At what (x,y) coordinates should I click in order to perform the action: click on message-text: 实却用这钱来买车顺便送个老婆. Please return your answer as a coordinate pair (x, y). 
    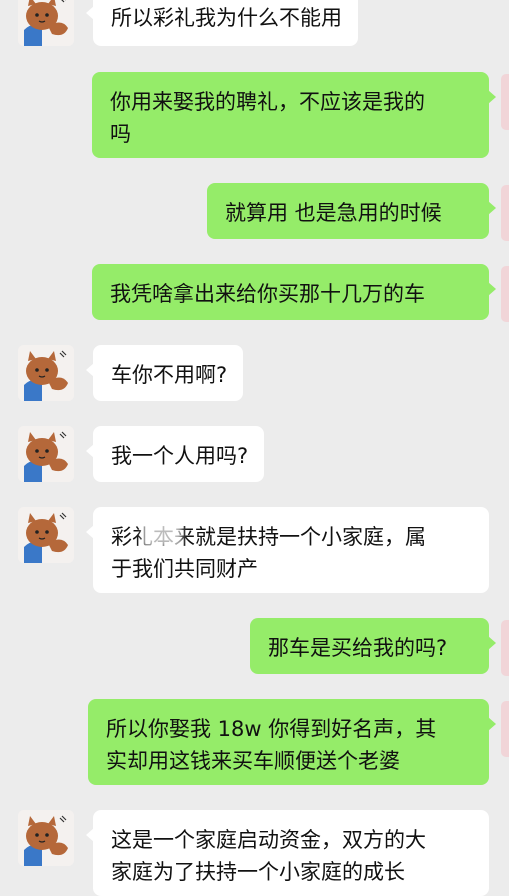
    Looking at the image, I should click on (253, 761).